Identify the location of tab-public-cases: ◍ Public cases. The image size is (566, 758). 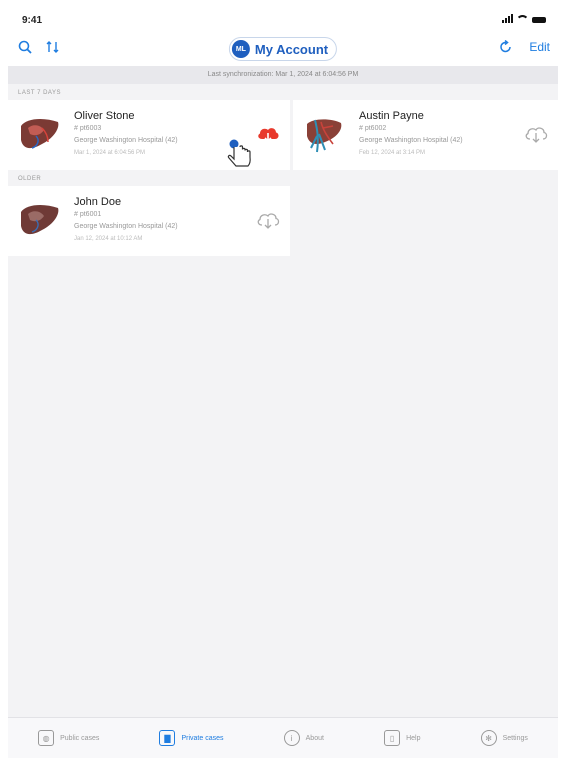
(68, 738).